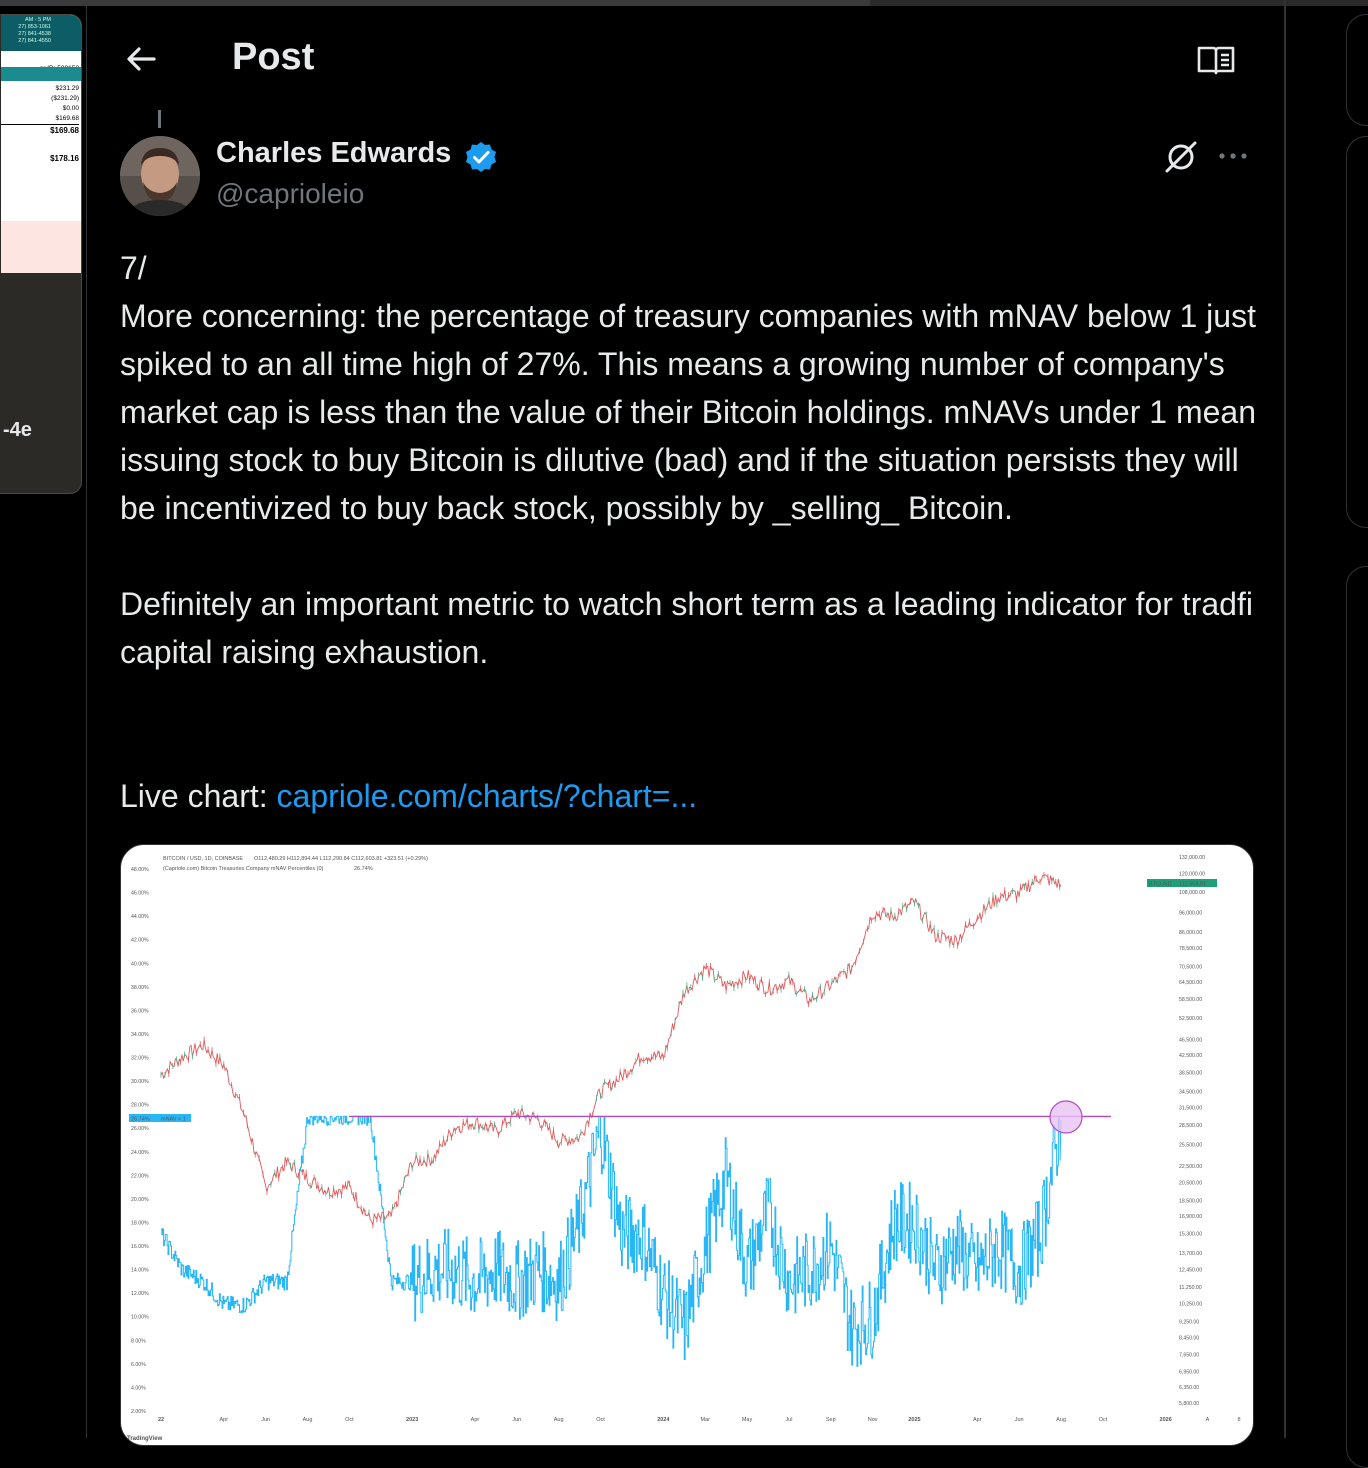 Image resolution: width=1368 pixels, height=1468 pixels. What do you see at coordinates (1192, 875) in the screenshot?
I see `right-axis-tick: 120,000.00` at bounding box center [1192, 875].